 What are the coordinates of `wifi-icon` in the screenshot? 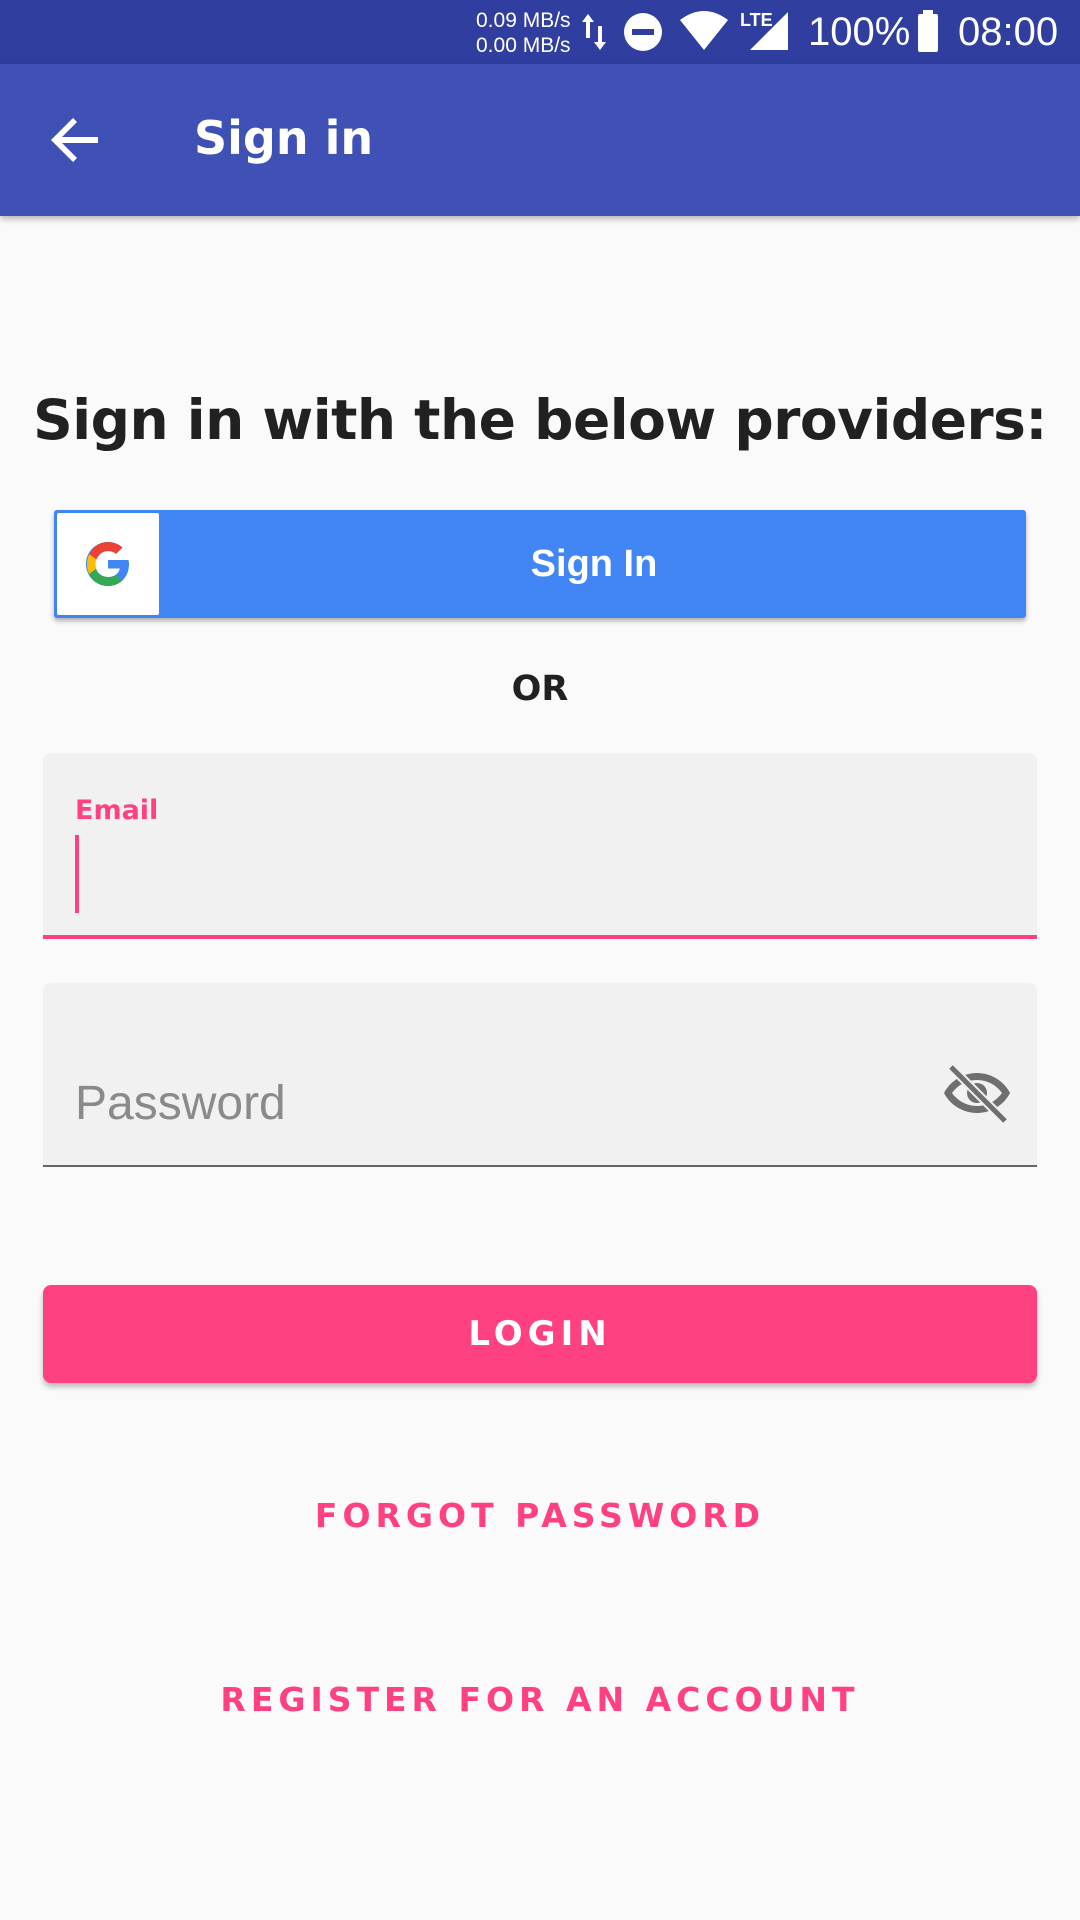 It's located at (704, 30).